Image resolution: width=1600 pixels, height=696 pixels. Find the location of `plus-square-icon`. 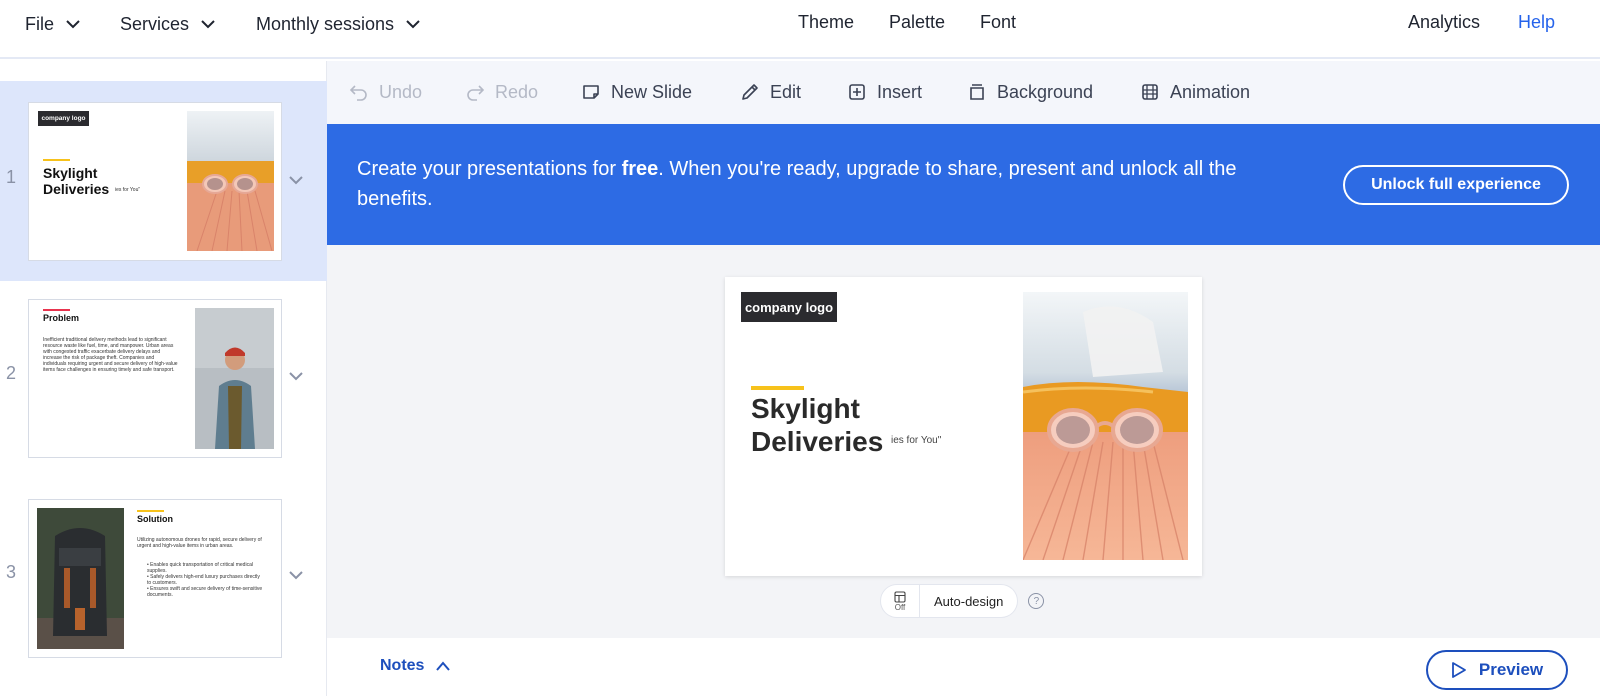

plus-square-icon is located at coordinates (857, 92).